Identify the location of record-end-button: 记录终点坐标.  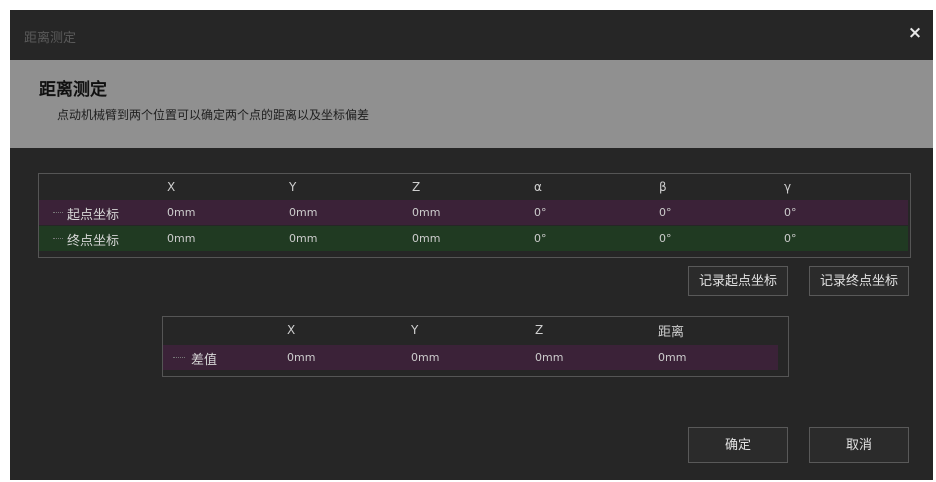
(859, 281).